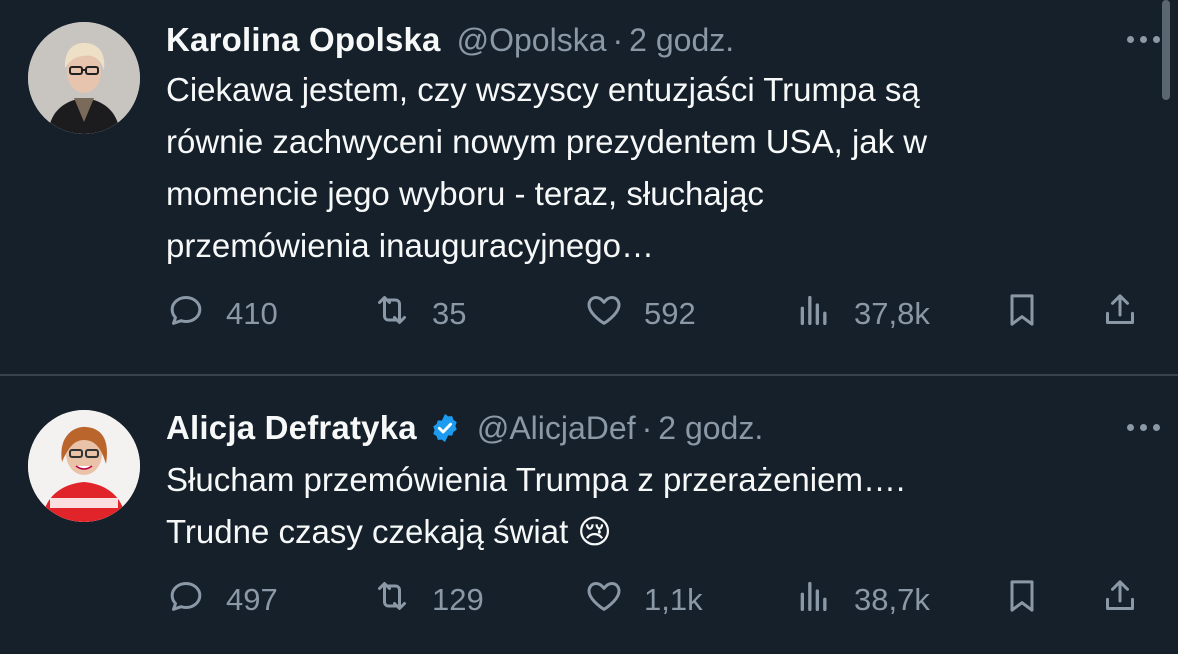 This screenshot has height=654, width=1178. Describe the element at coordinates (419, 314) in the screenshot. I see `repost-button: 35` at that location.